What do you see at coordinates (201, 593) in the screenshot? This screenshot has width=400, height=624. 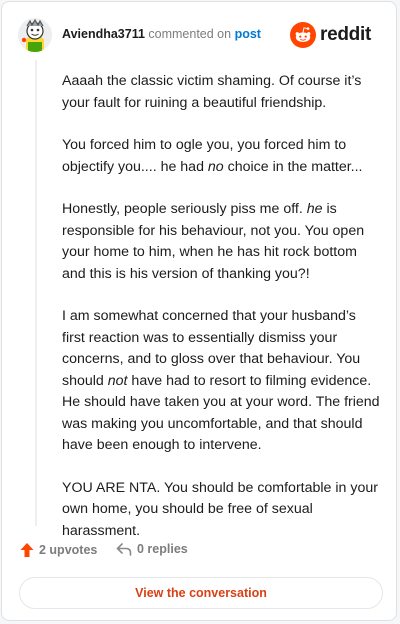 I see `view-conversation-button: View the conversation` at bounding box center [201, 593].